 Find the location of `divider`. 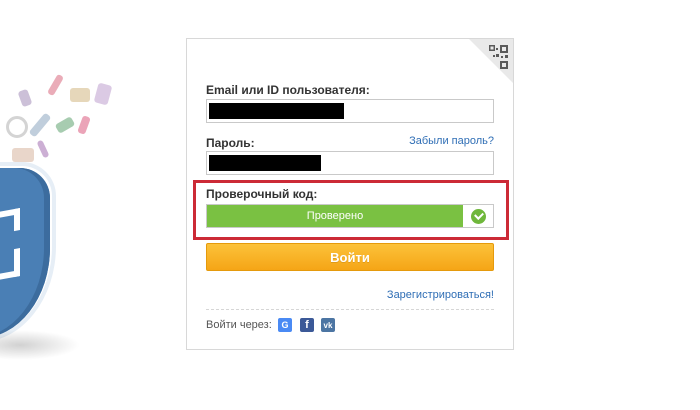

divider is located at coordinates (350, 309).